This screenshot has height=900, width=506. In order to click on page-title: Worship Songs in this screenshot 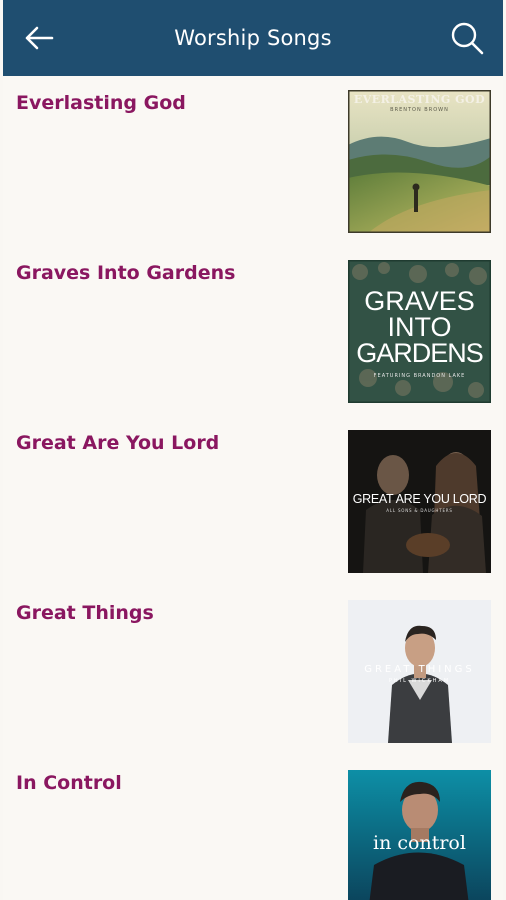, I will do `click(253, 38)`.